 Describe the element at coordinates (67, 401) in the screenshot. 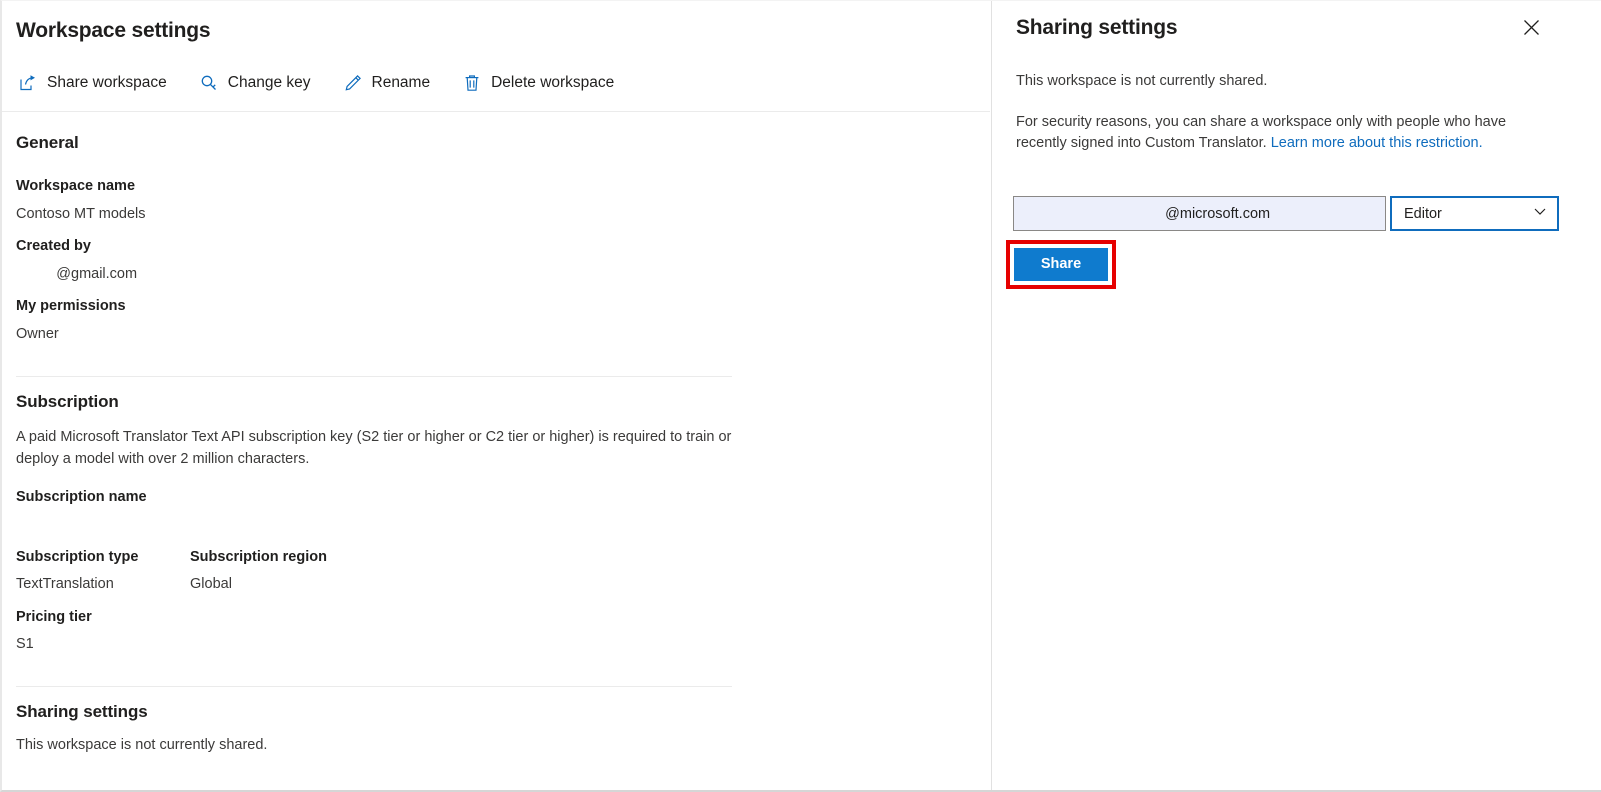

I see `subscription-heading: Subscription` at that location.